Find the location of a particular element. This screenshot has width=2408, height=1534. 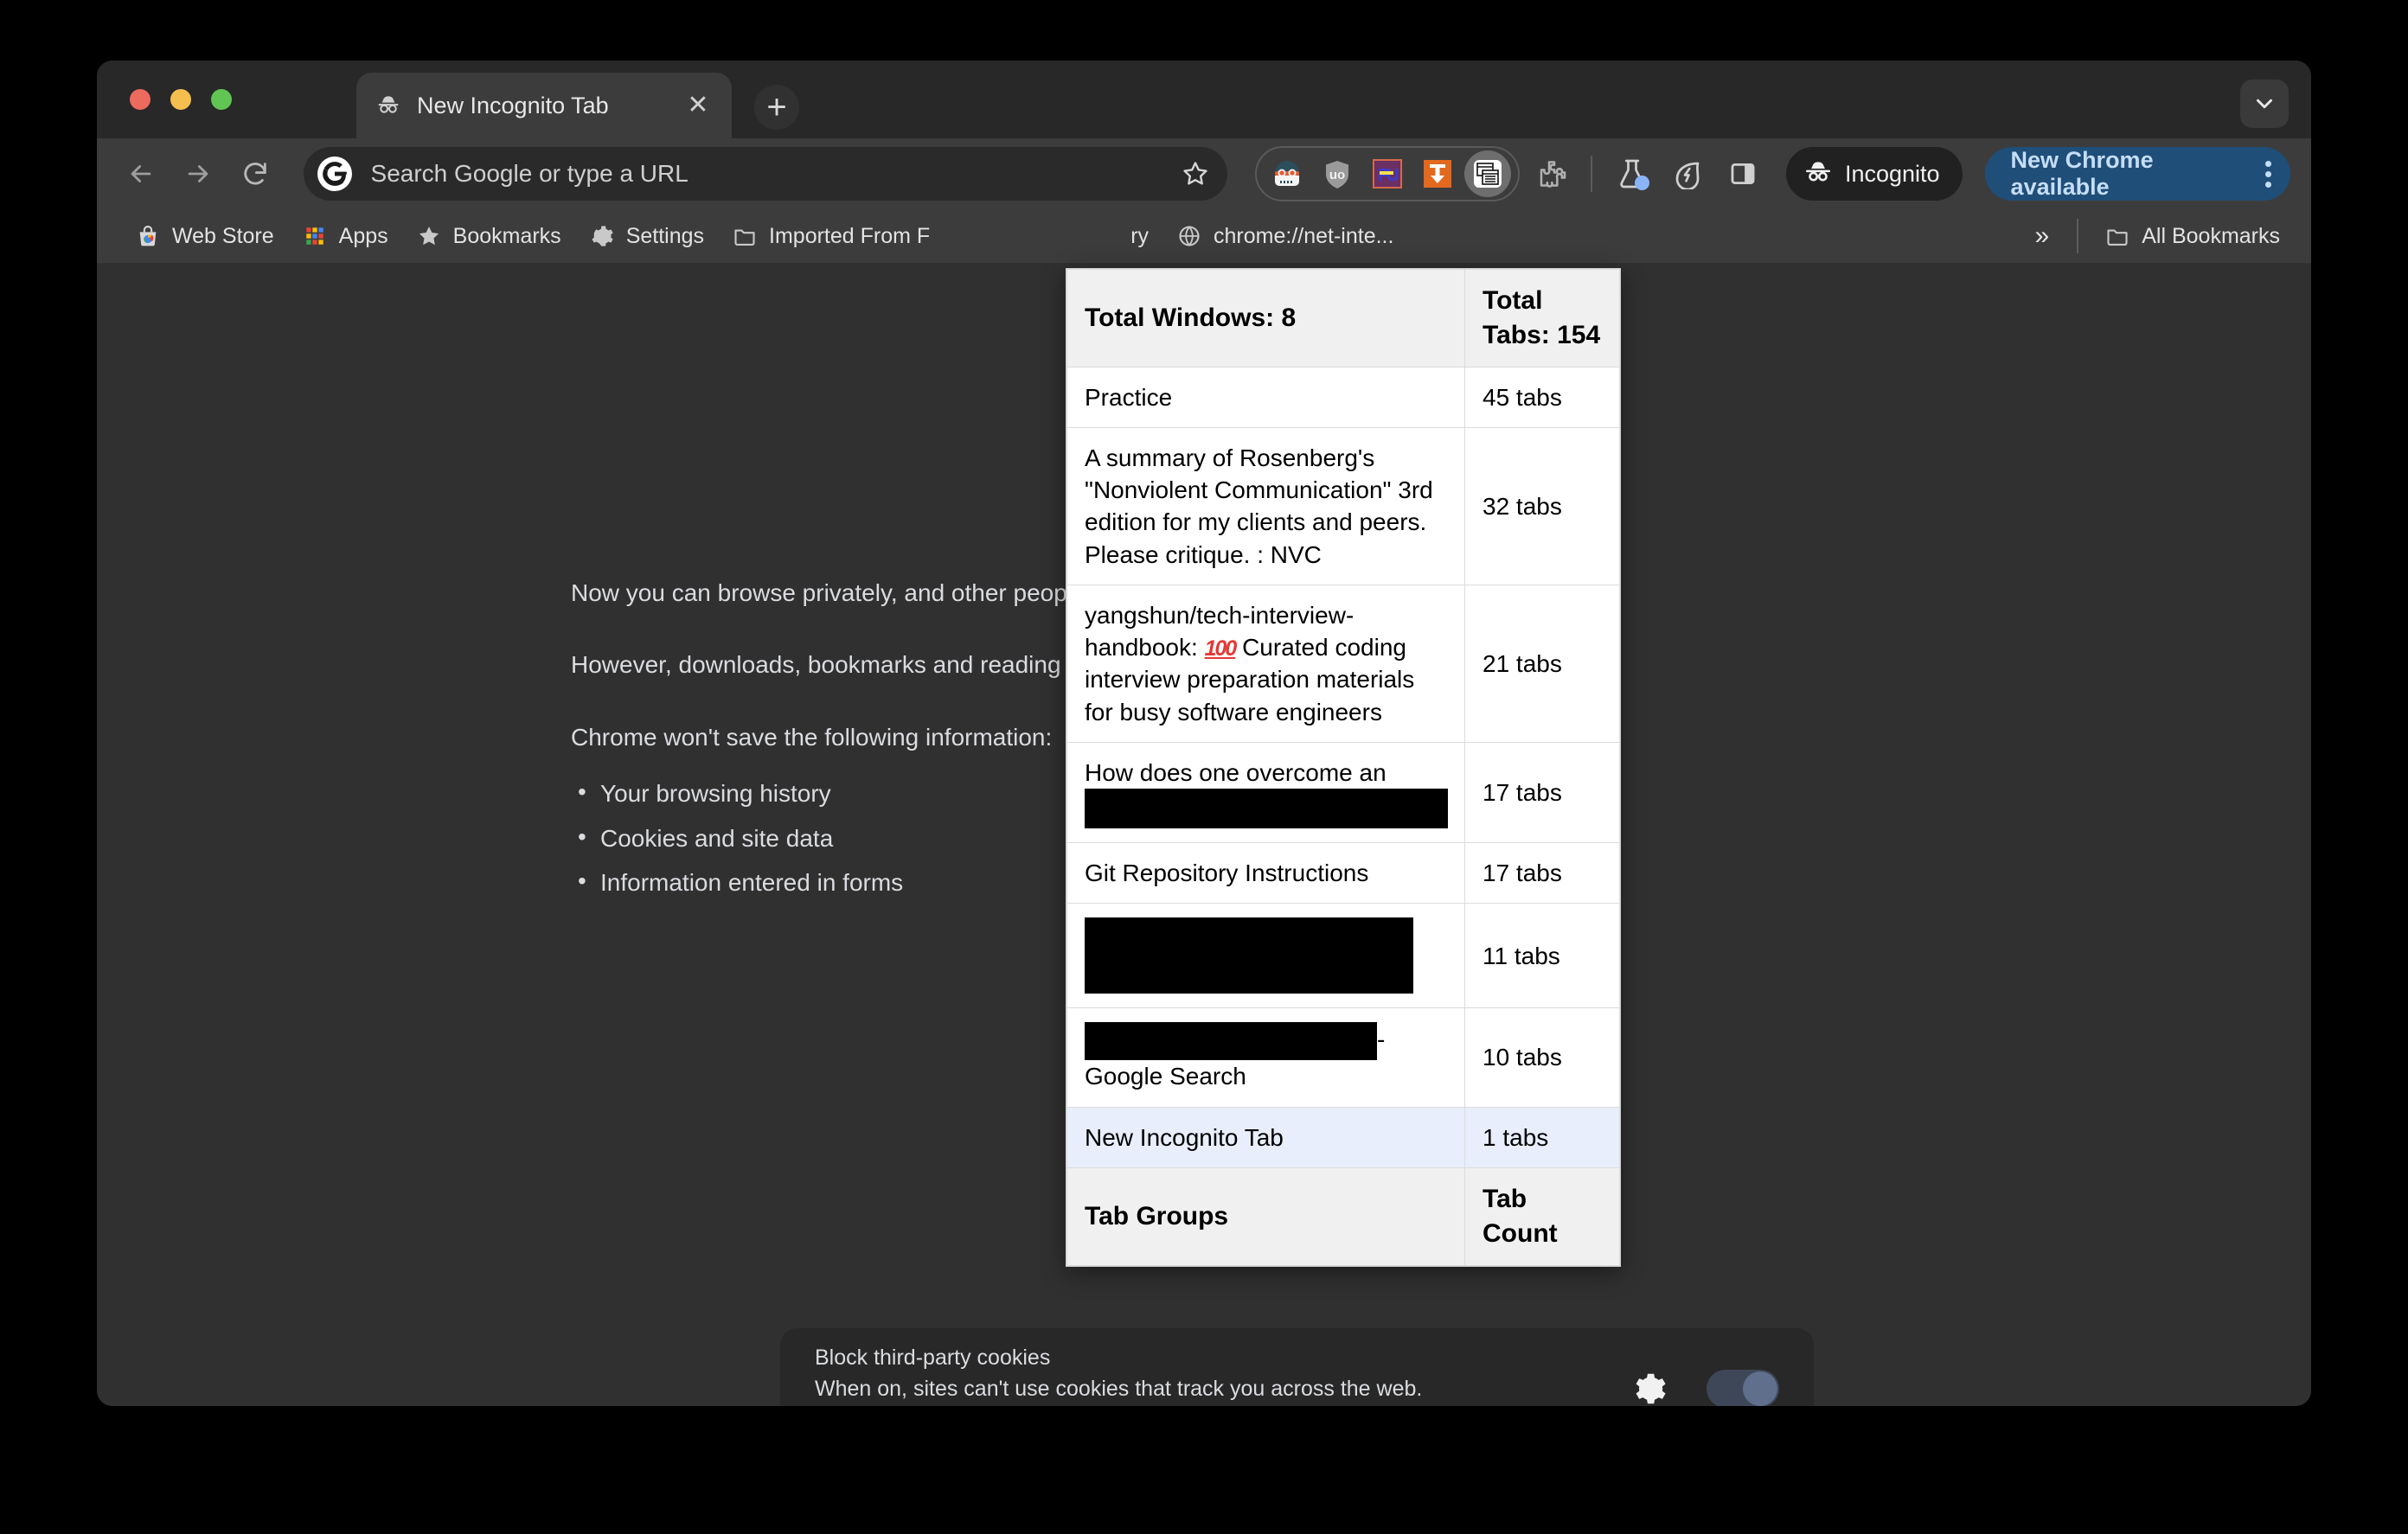

leaf-energy-saver-icon is located at coordinates (1687, 174).